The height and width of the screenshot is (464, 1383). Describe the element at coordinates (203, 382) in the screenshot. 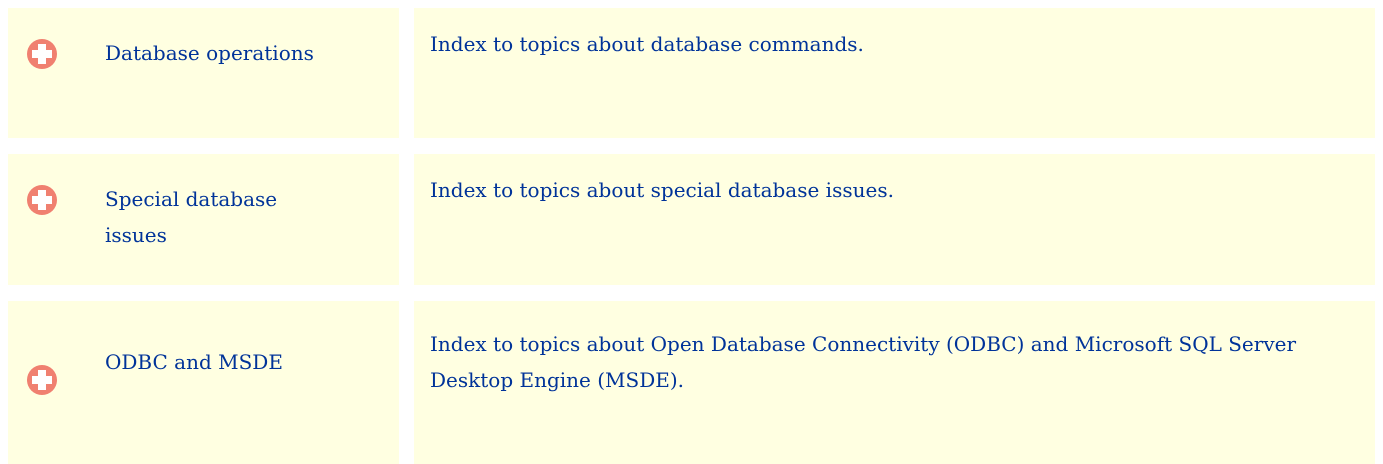

I see `topic-cell-odbc-and-msde: ODBC and MSDE` at that location.